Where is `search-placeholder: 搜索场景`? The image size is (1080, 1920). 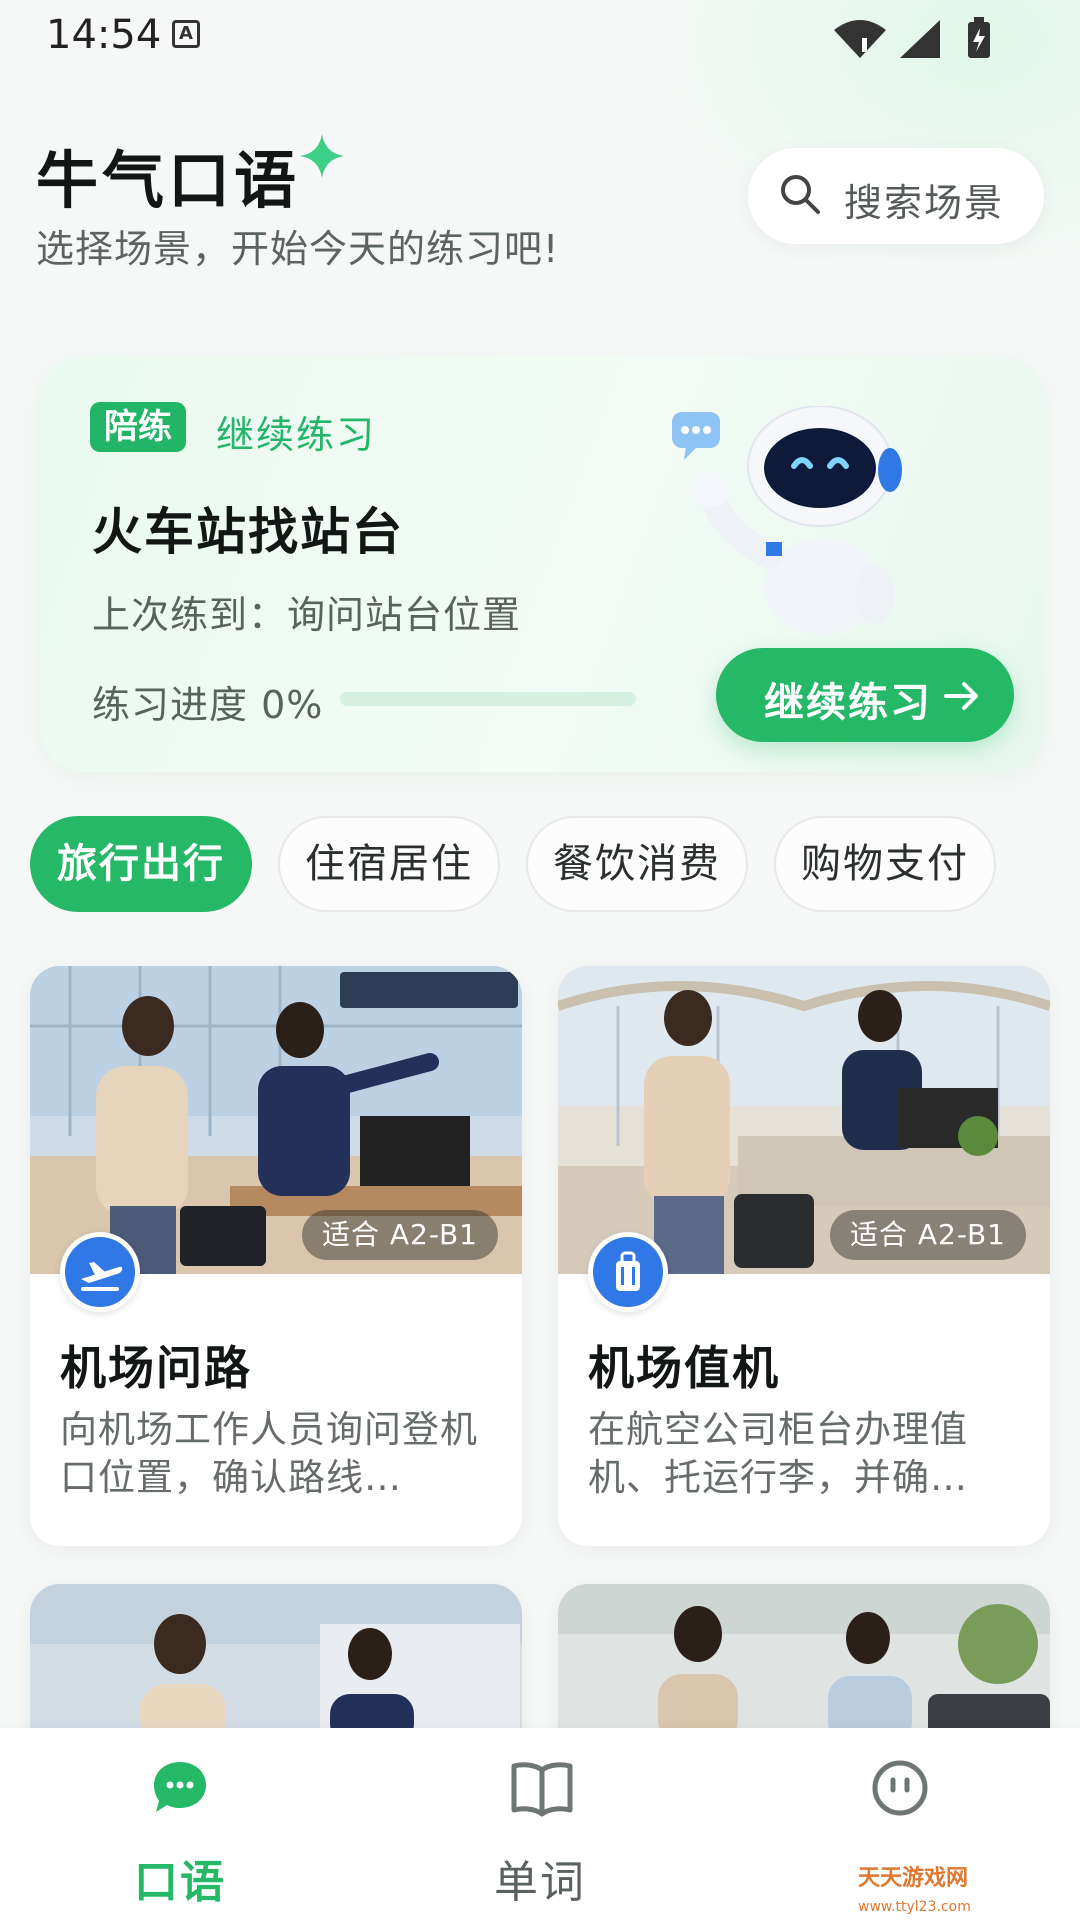 search-placeholder: 搜索场景 is located at coordinates (924, 203).